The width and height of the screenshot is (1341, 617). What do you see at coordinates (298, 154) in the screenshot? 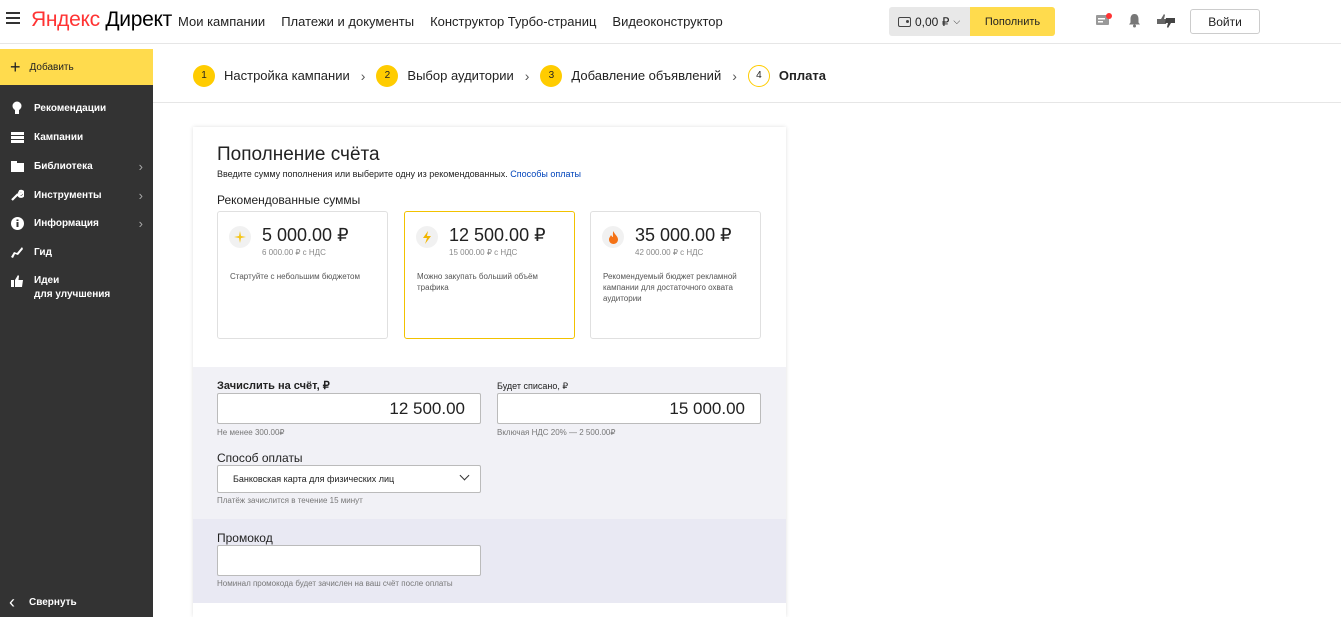
I see `page-title: Пополнение счёта` at bounding box center [298, 154].